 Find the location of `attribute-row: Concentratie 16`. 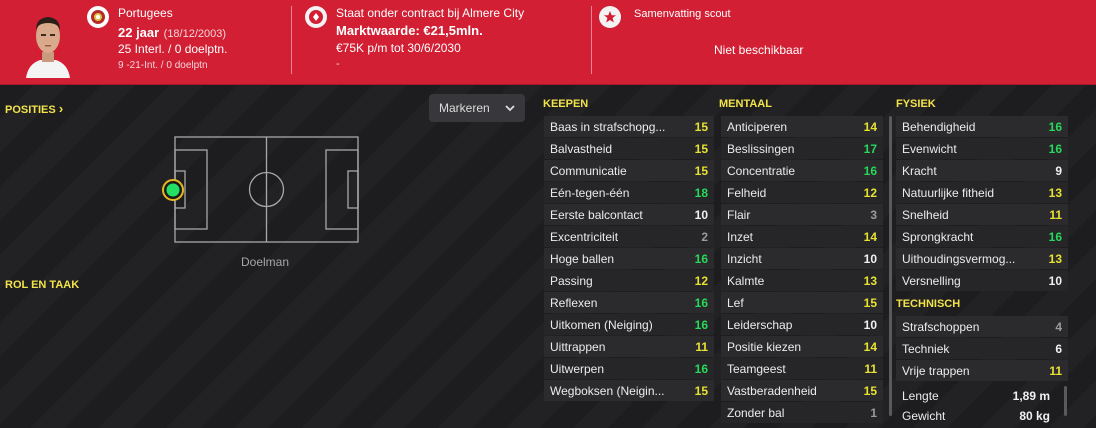

attribute-row: Concentratie 16 is located at coordinates (802, 170).